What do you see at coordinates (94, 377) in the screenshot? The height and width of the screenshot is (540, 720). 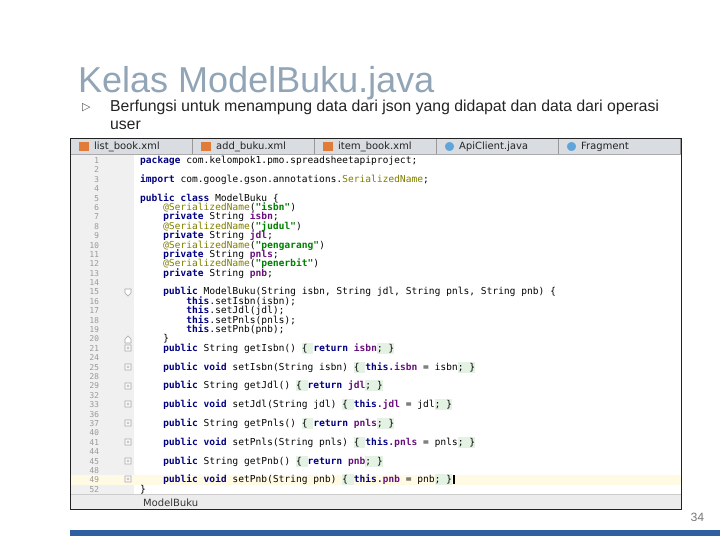 I see `line-number: 28` at bounding box center [94, 377].